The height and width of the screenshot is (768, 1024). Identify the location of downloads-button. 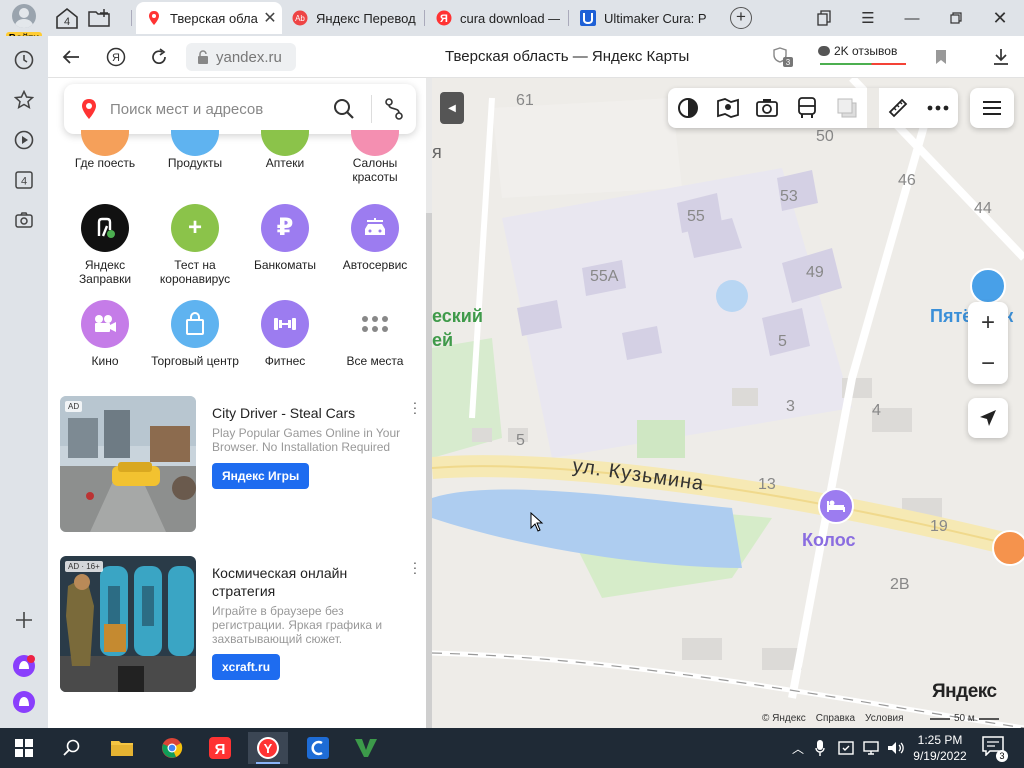
(1001, 57).